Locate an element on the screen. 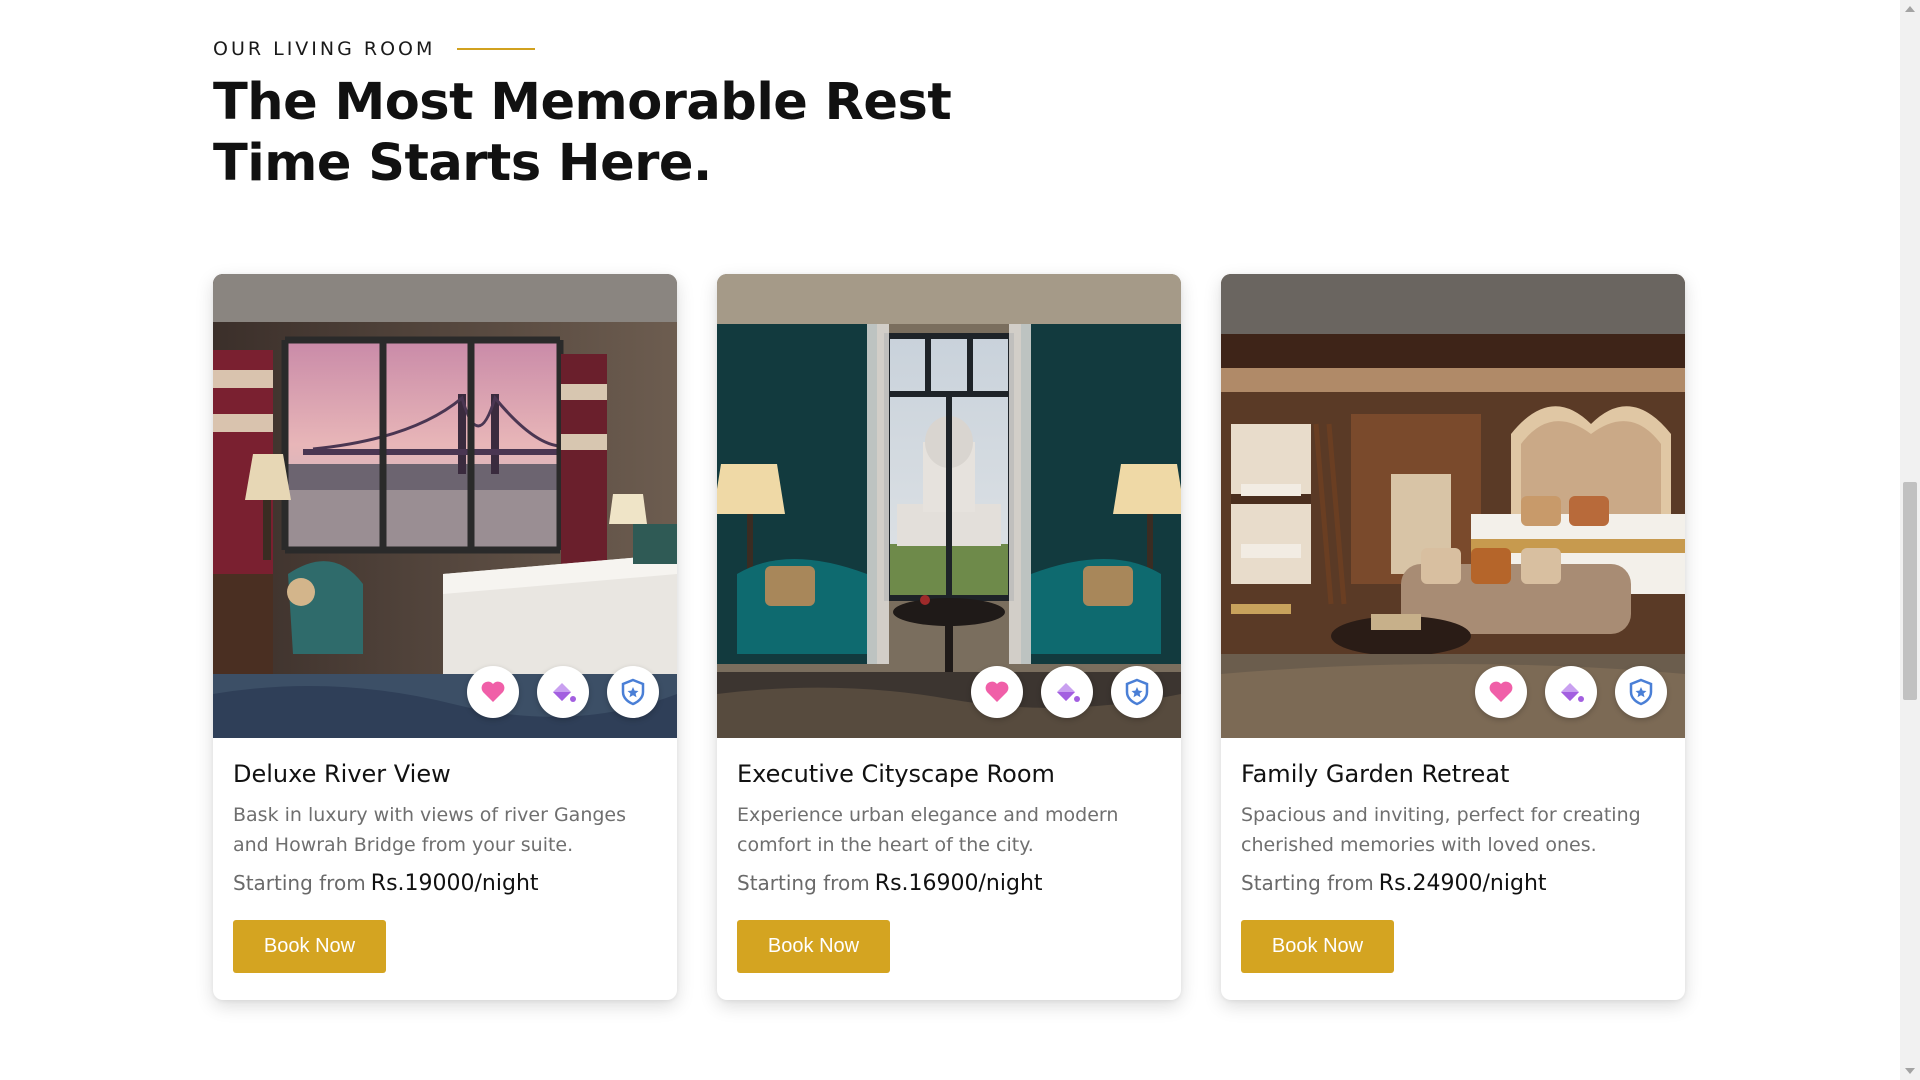 This screenshot has width=1920, height=1080. section-eyebrow: OUR LIVING ROOM is located at coordinates (374, 49).